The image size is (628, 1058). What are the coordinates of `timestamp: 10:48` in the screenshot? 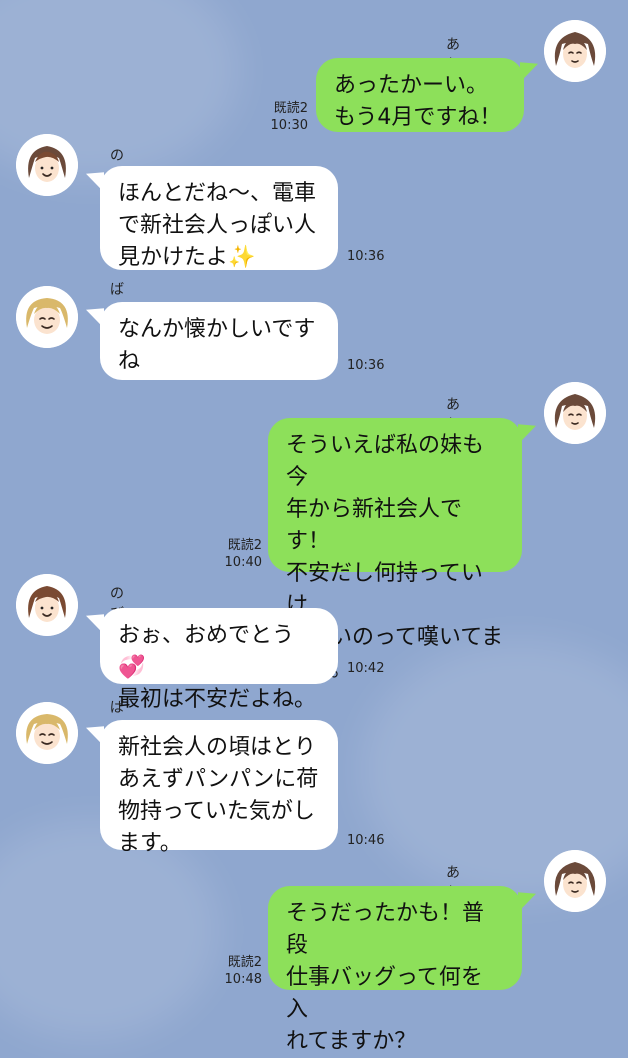 It's located at (243, 979).